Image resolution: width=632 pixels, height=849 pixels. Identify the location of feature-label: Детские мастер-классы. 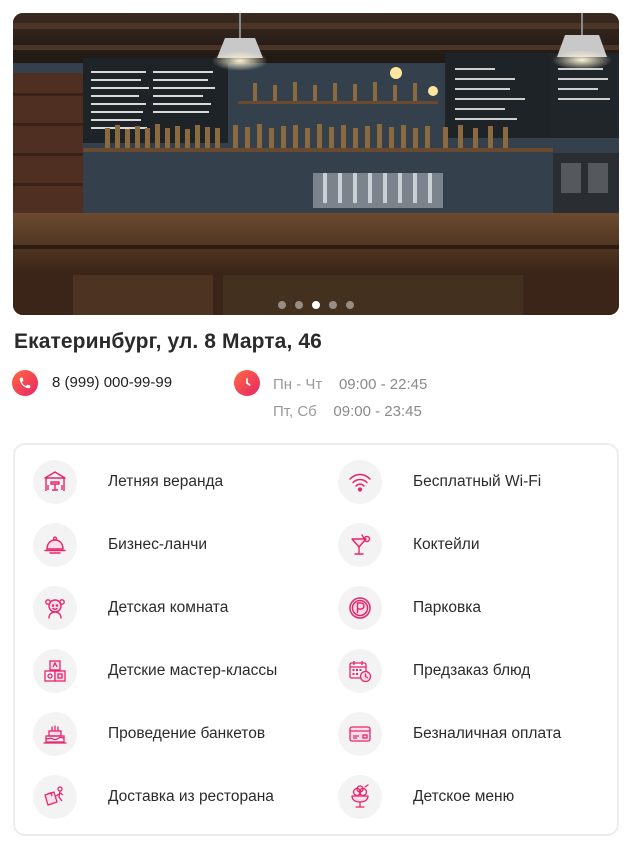
(193, 670).